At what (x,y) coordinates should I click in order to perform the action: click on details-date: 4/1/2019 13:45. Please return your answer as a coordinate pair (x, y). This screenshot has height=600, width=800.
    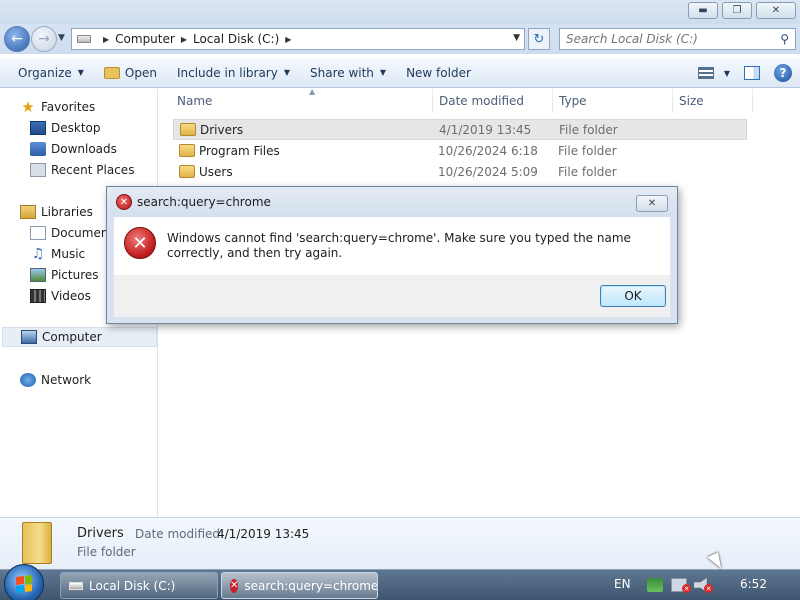
    Looking at the image, I should click on (263, 534).